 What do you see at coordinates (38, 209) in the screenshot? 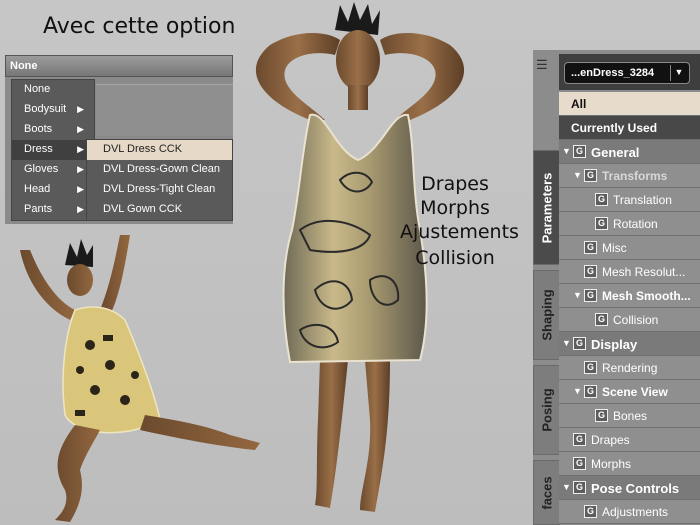
I see `menu-item-label: Pants` at bounding box center [38, 209].